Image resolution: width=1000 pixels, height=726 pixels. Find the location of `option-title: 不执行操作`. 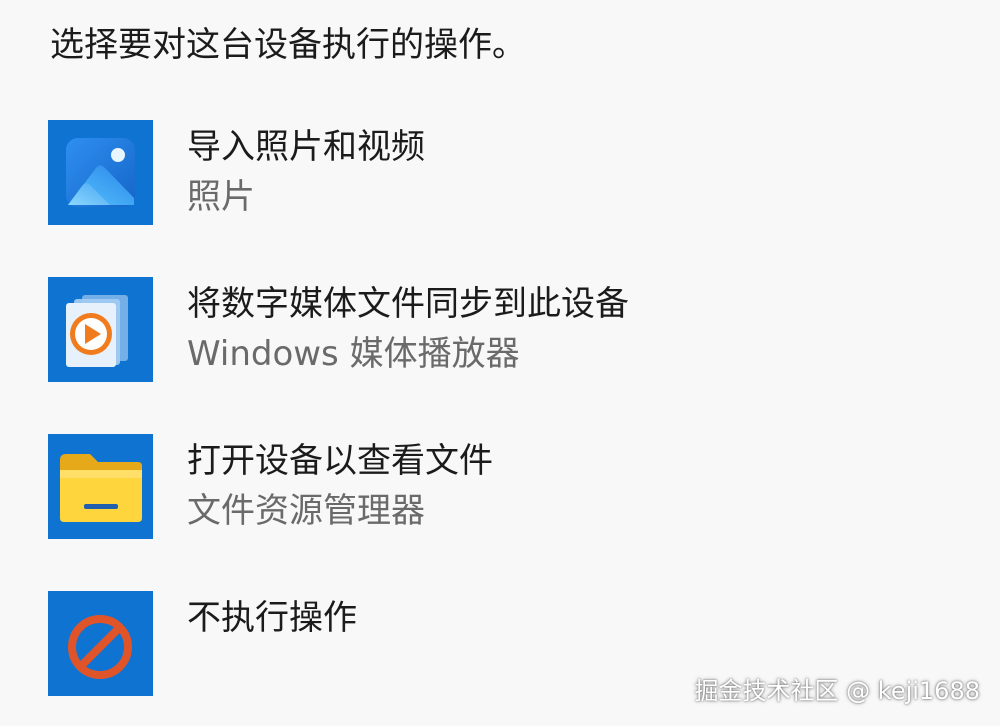

option-title: 不执行操作 is located at coordinates (272, 618).